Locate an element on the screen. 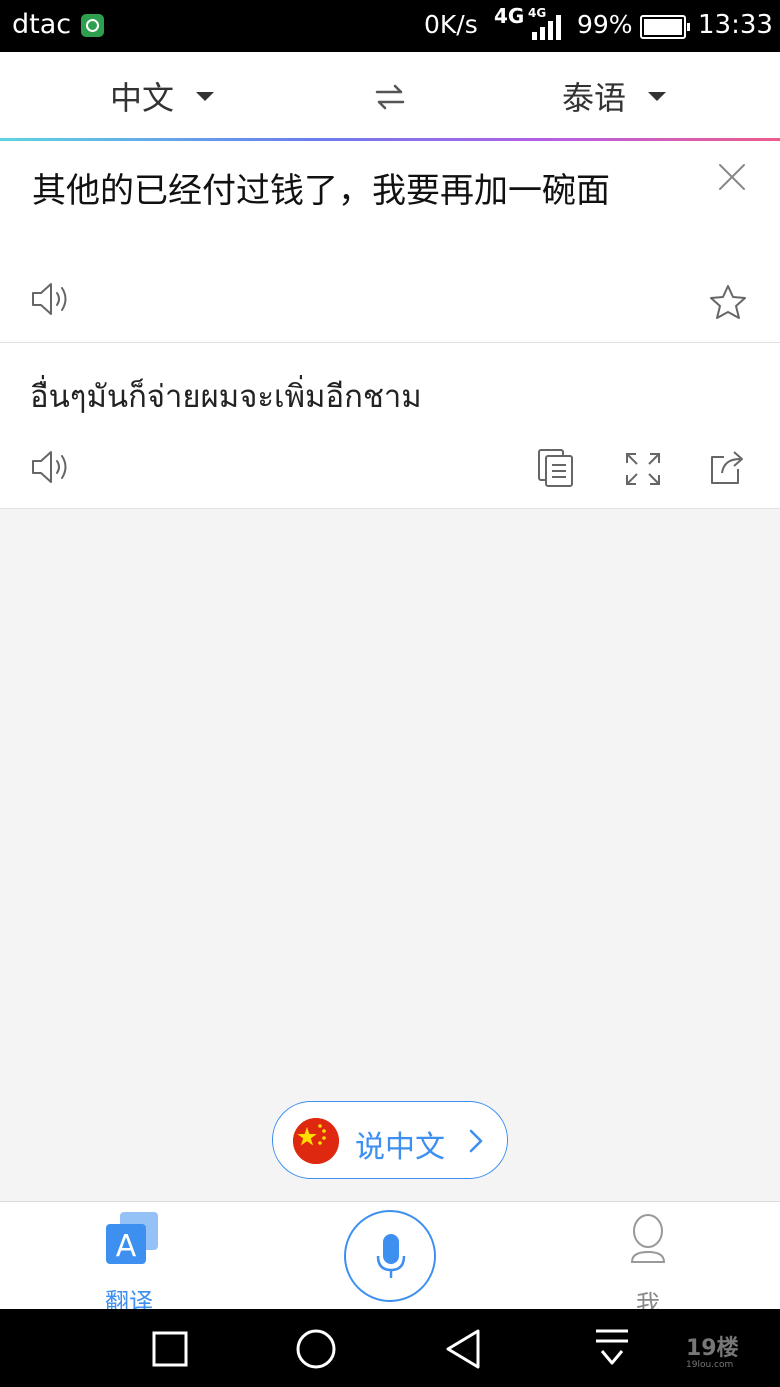 The image size is (780, 1387). target-language-selector: 泰语 is located at coordinates (614, 96).